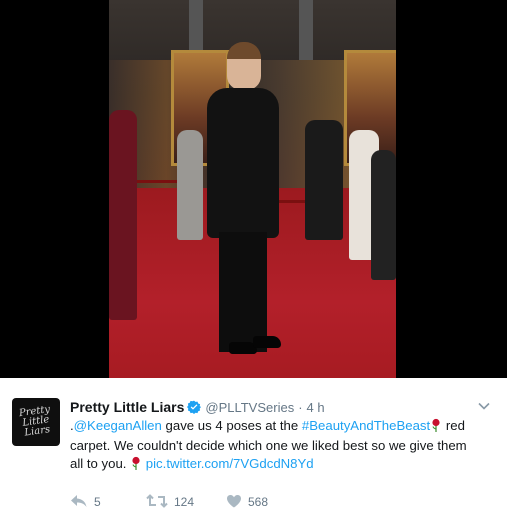 This screenshot has height=523, width=507. I want to click on like-button: 568, so click(266, 502).